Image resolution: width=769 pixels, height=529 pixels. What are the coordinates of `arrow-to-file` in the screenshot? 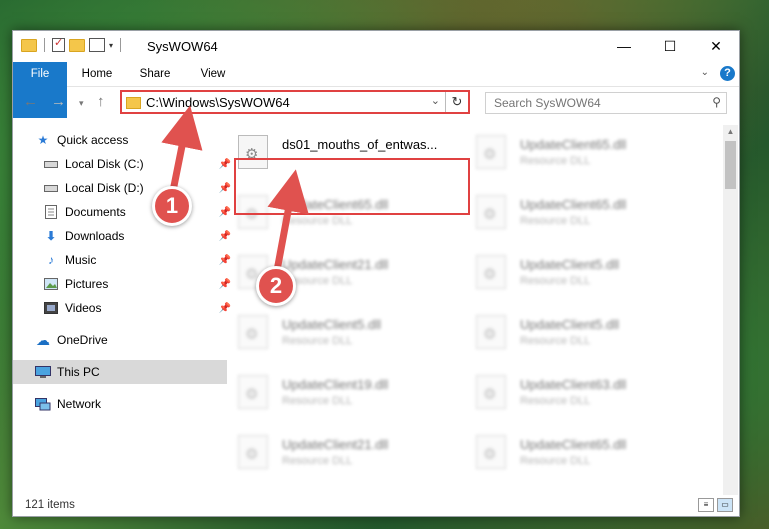 It's located at (288, 224).